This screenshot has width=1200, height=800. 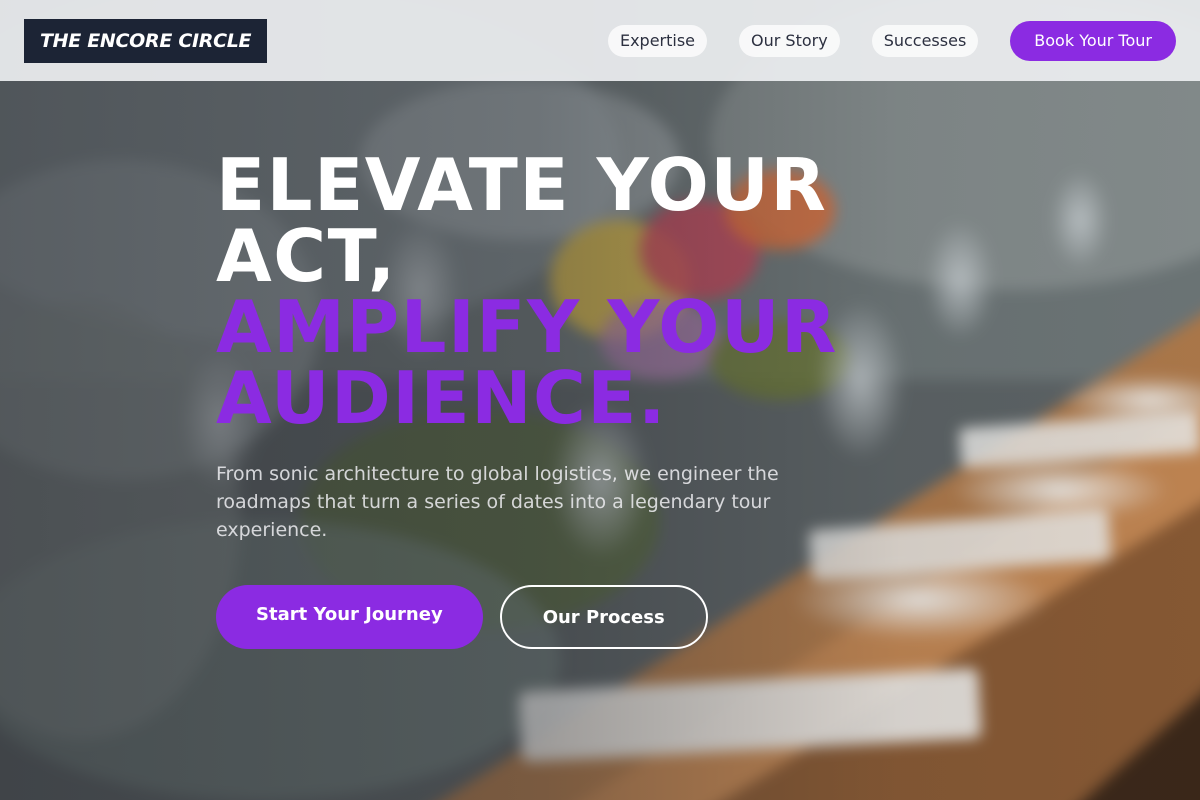 I want to click on start-journey-button: Start Your Journey, so click(x=349, y=617).